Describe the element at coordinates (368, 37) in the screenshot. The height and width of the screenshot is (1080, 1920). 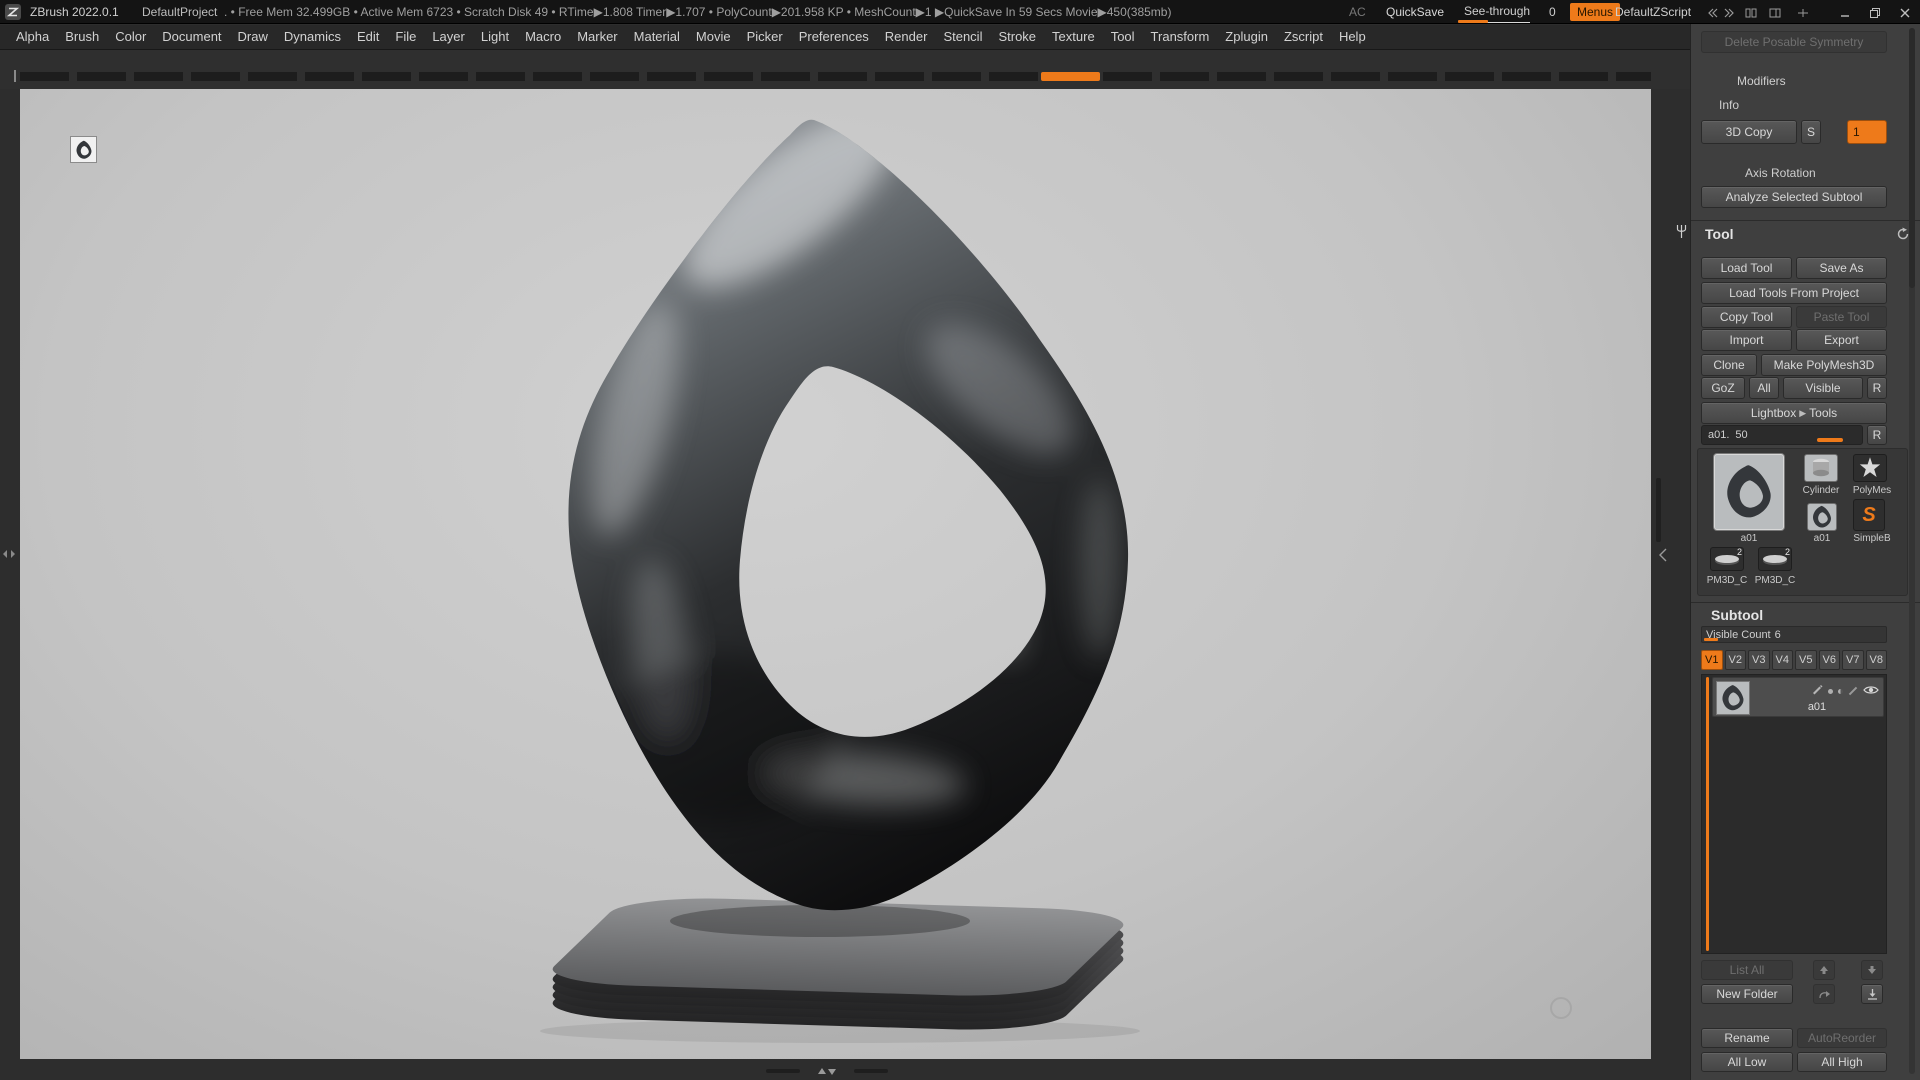
I see `menu-edit: Edit` at that location.